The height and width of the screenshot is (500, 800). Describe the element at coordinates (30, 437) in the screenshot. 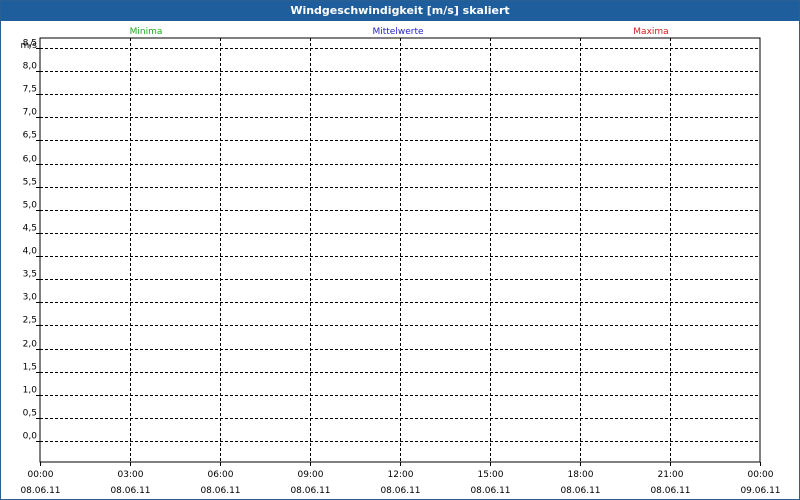

I see `y-tick-label: 0,0` at that location.